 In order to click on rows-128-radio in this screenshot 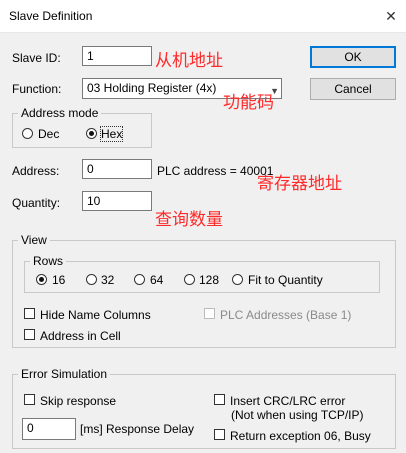, I will do `click(189, 279)`.